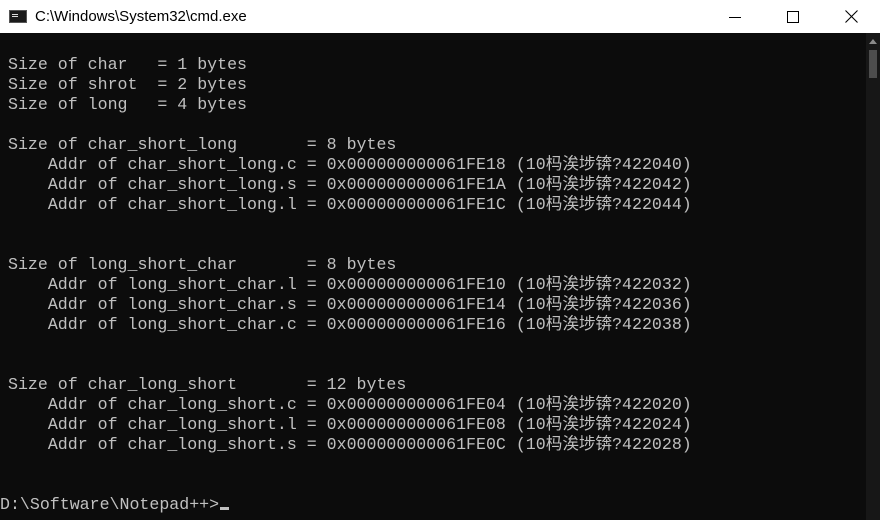 This screenshot has width=880, height=520. What do you see at coordinates (202, 264) in the screenshot?
I see `console-line: Size of long_short_char = 8 bytes` at bounding box center [202, 264].